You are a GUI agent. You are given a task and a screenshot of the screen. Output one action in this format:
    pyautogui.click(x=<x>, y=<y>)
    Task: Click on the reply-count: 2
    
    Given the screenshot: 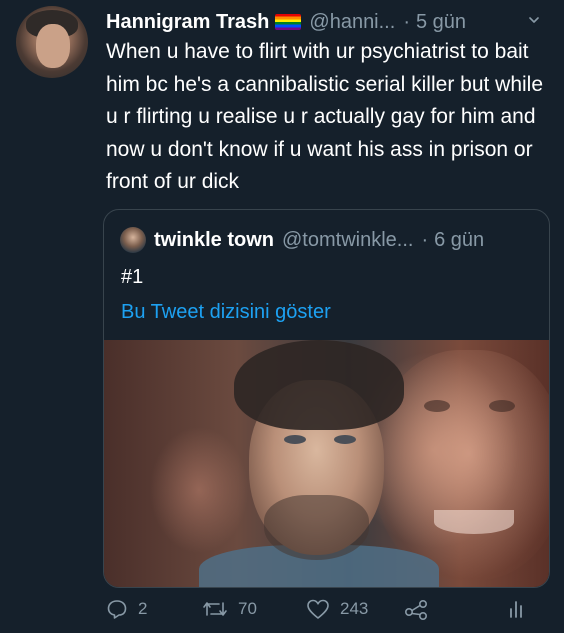 What is the action you would take?
    pyautogui.click(x=143, y=608)
    